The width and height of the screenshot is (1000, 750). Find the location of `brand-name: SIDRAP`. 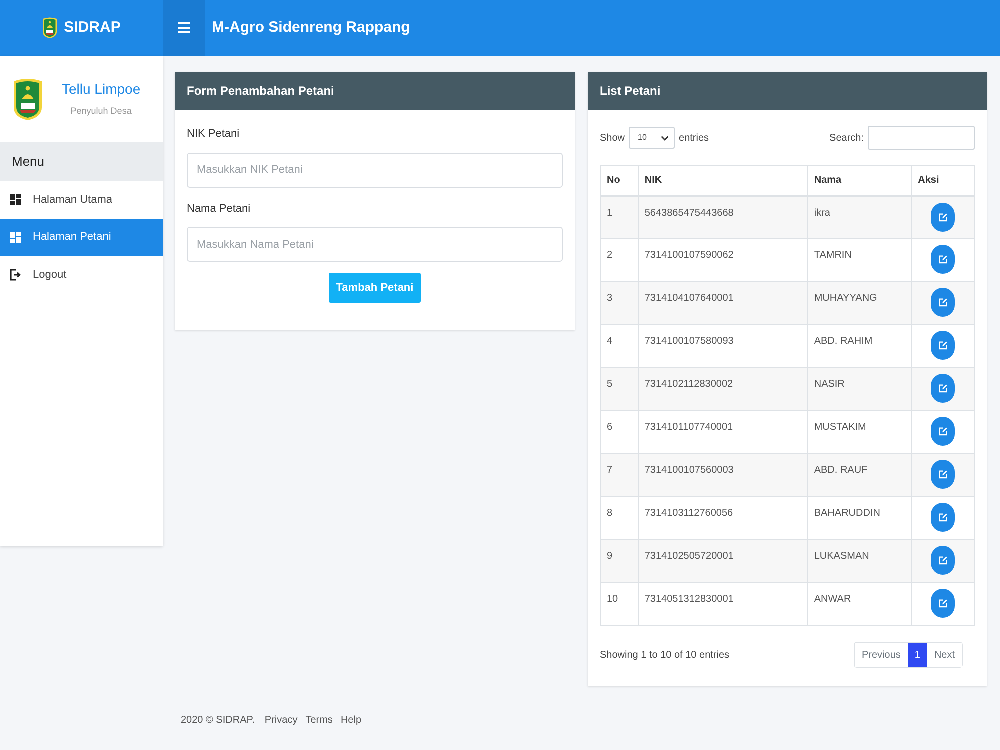

brand-name: SIDRAP is located at coordinates (92, 28).